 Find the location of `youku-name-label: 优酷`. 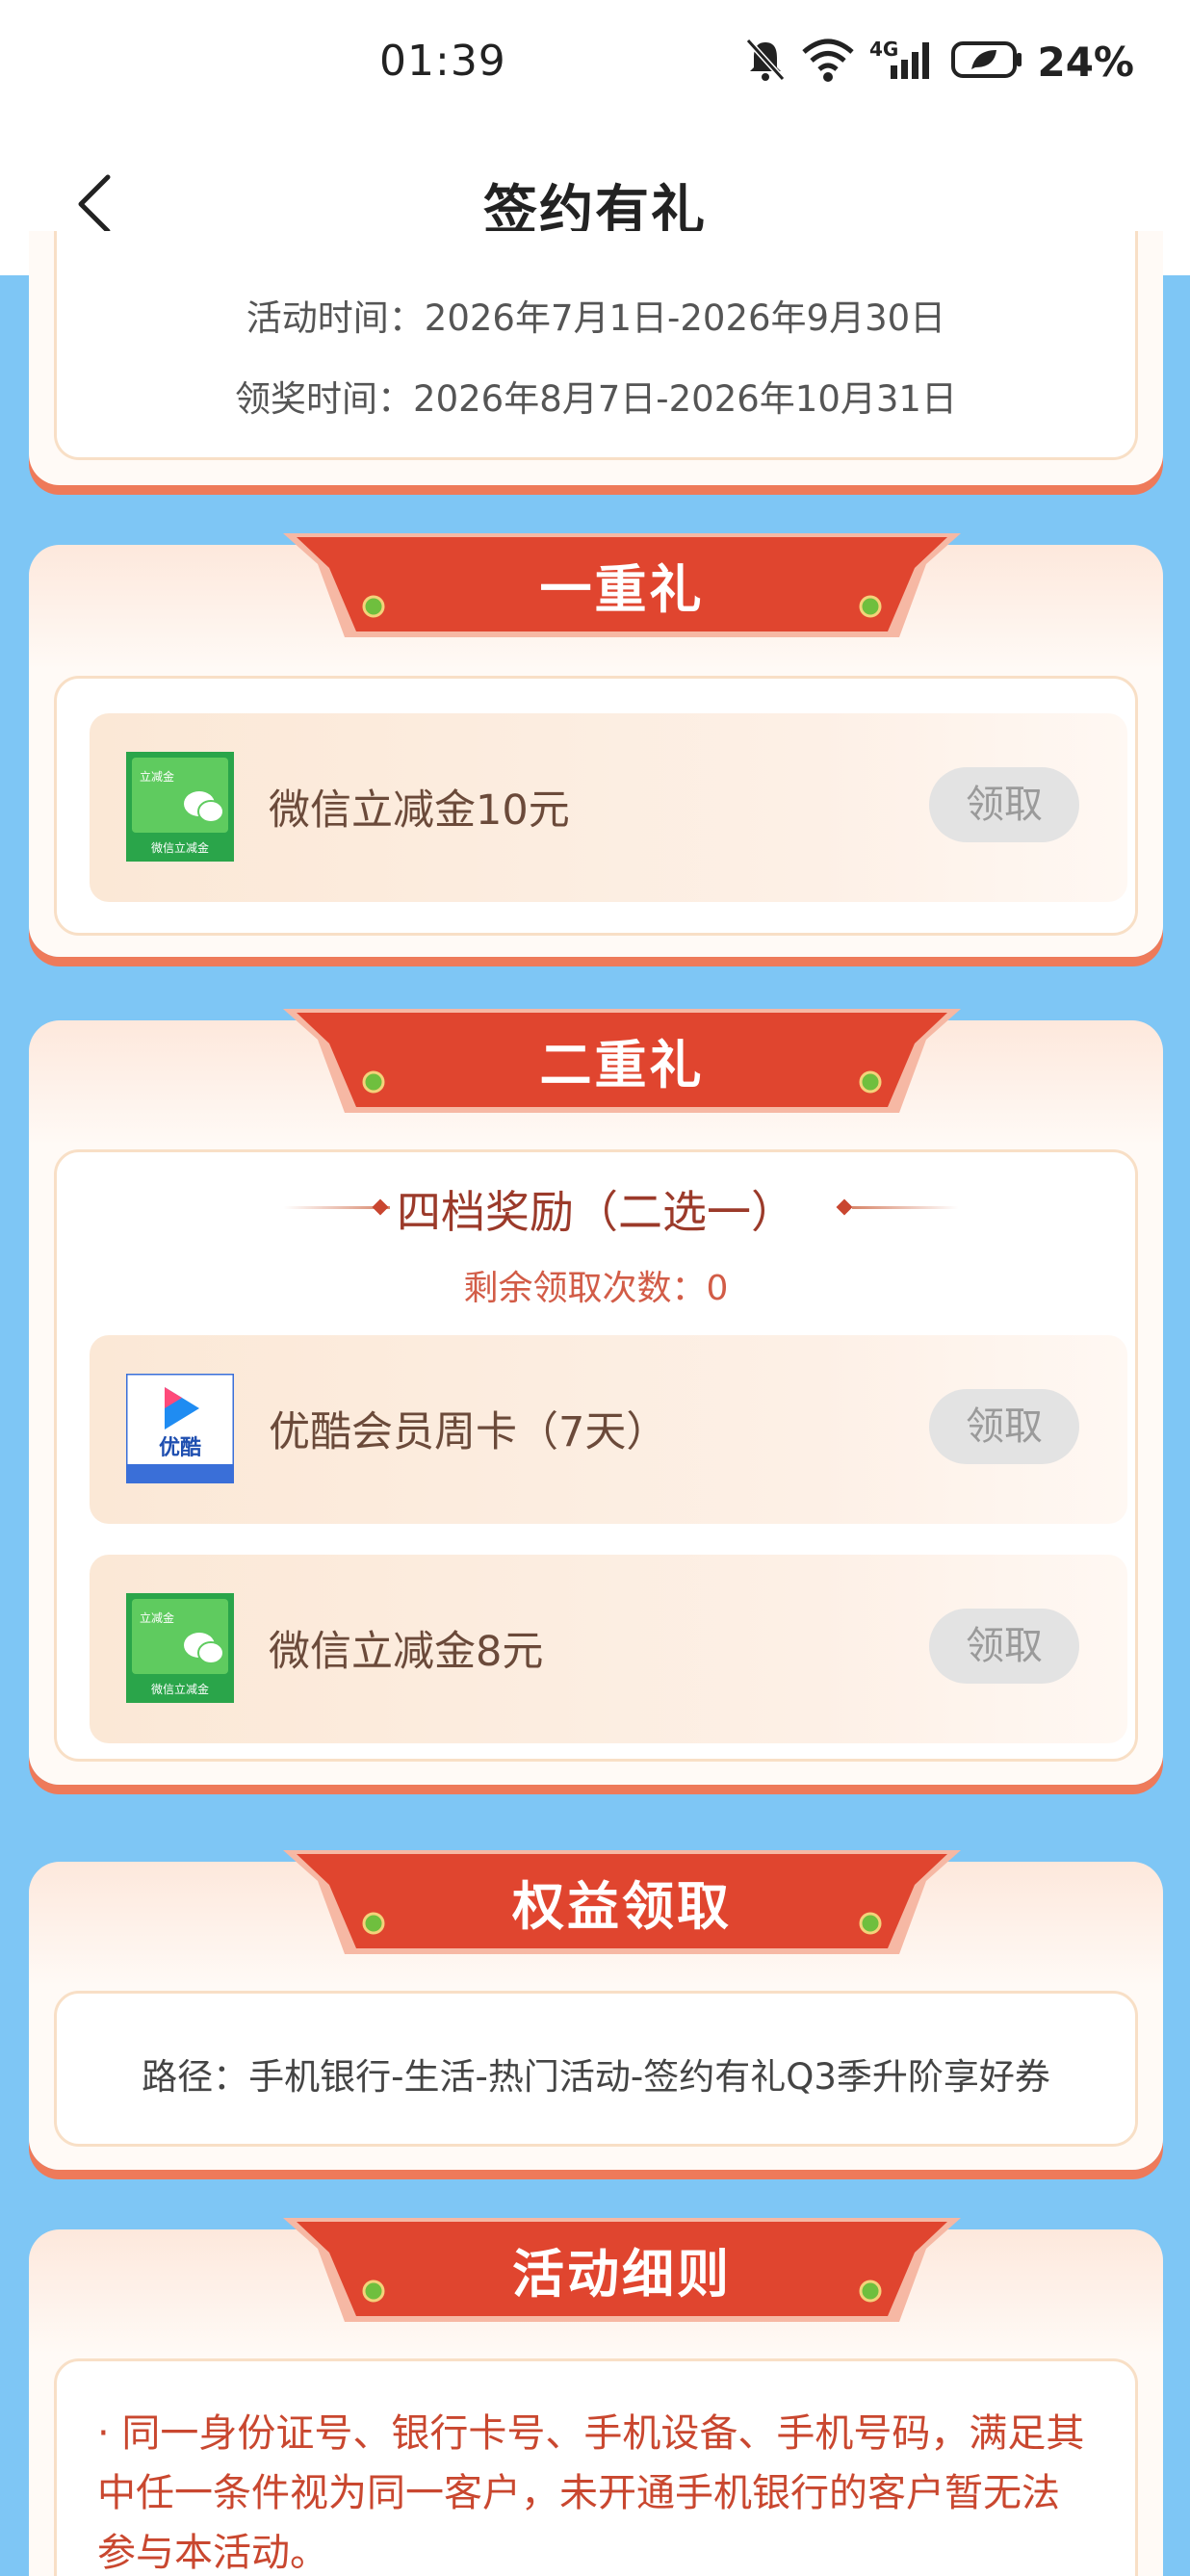

youku-name-label: 优酷 is located at coordinates (180, 1447).